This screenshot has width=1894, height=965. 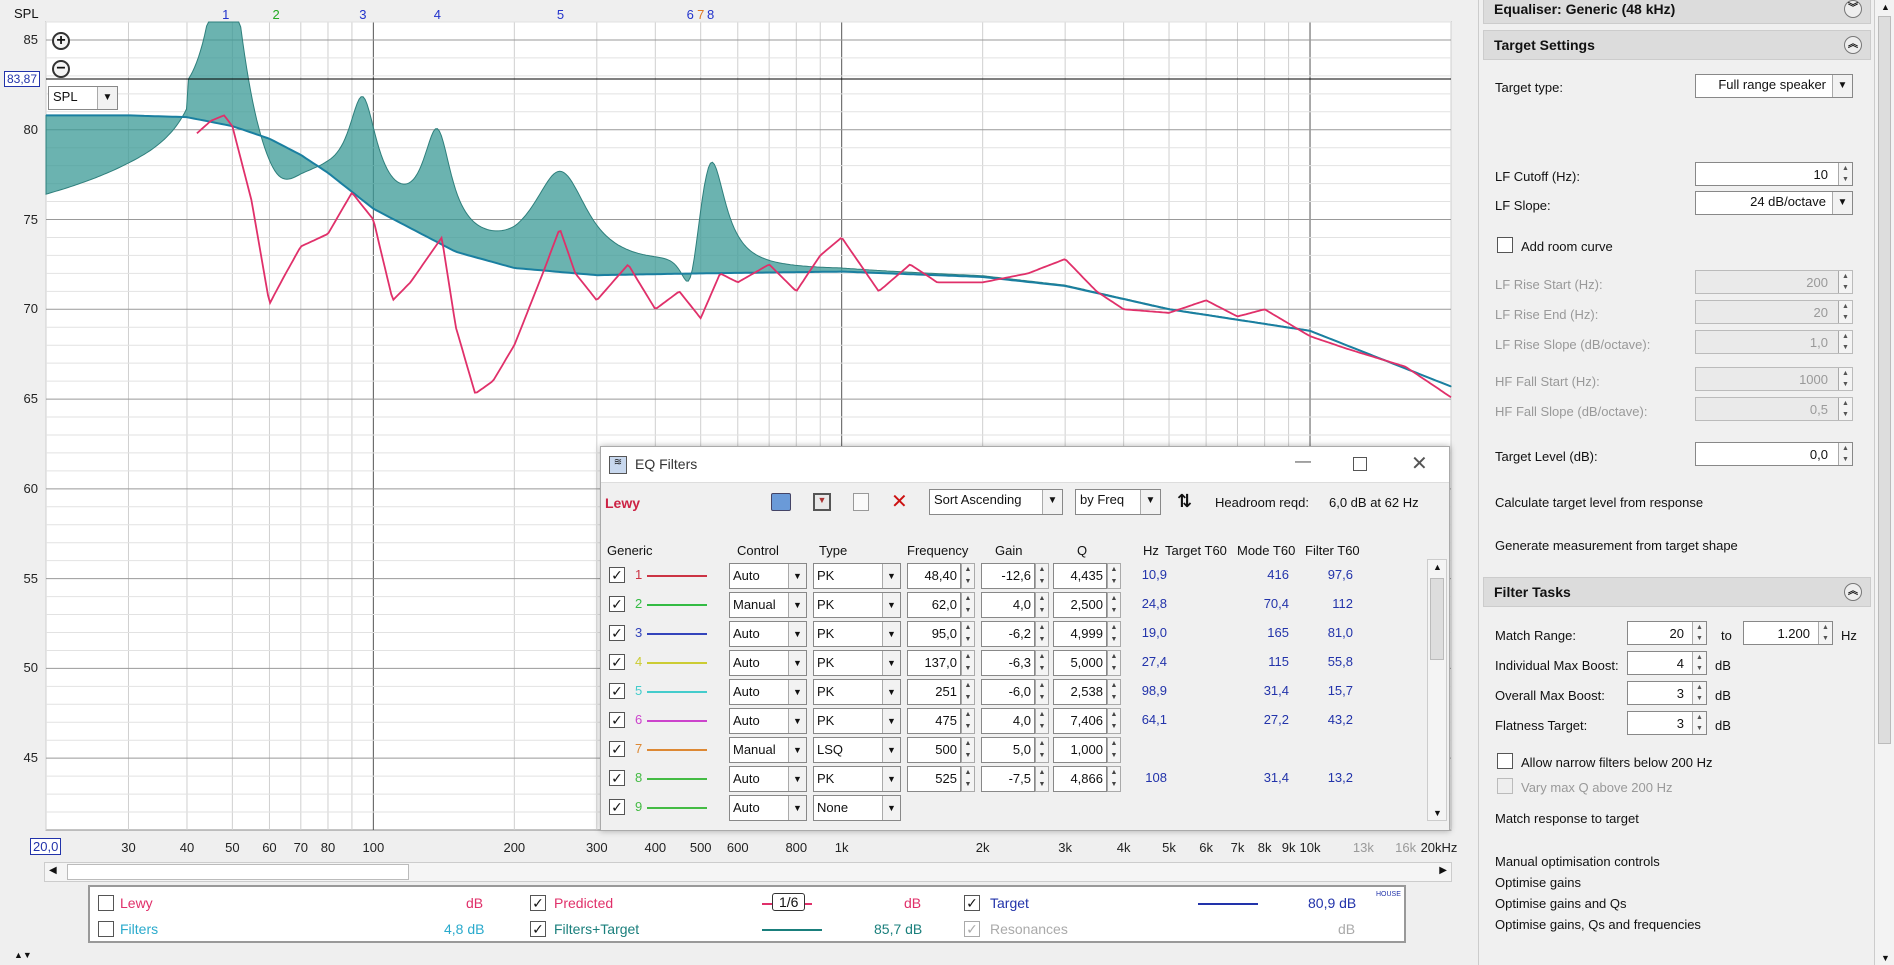 I want to click on filters-checkbox, so click(x=106, y=929).